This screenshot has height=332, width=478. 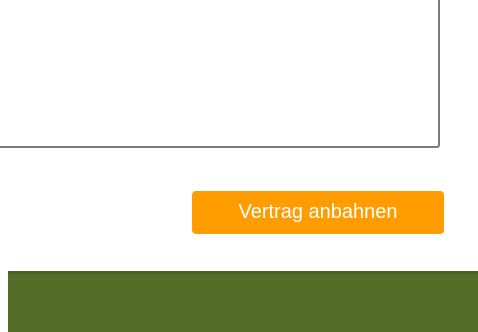 I want to click on initiate-contract-button: Vertrag anbahnen, so click(x=318, y=212).